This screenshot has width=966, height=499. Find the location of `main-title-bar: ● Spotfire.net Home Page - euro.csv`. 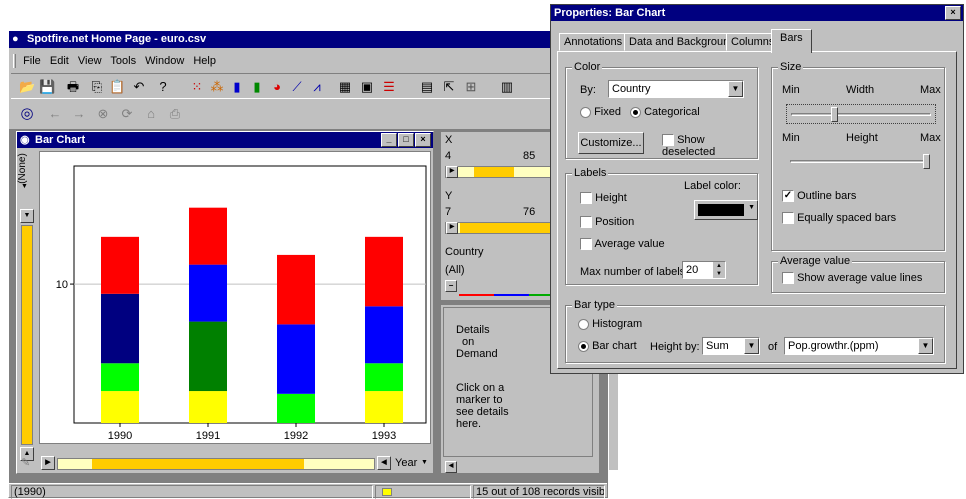

main-title-bar: ● Spotfire.net Home Page - euro.csv is located at coordinates (308, 39).